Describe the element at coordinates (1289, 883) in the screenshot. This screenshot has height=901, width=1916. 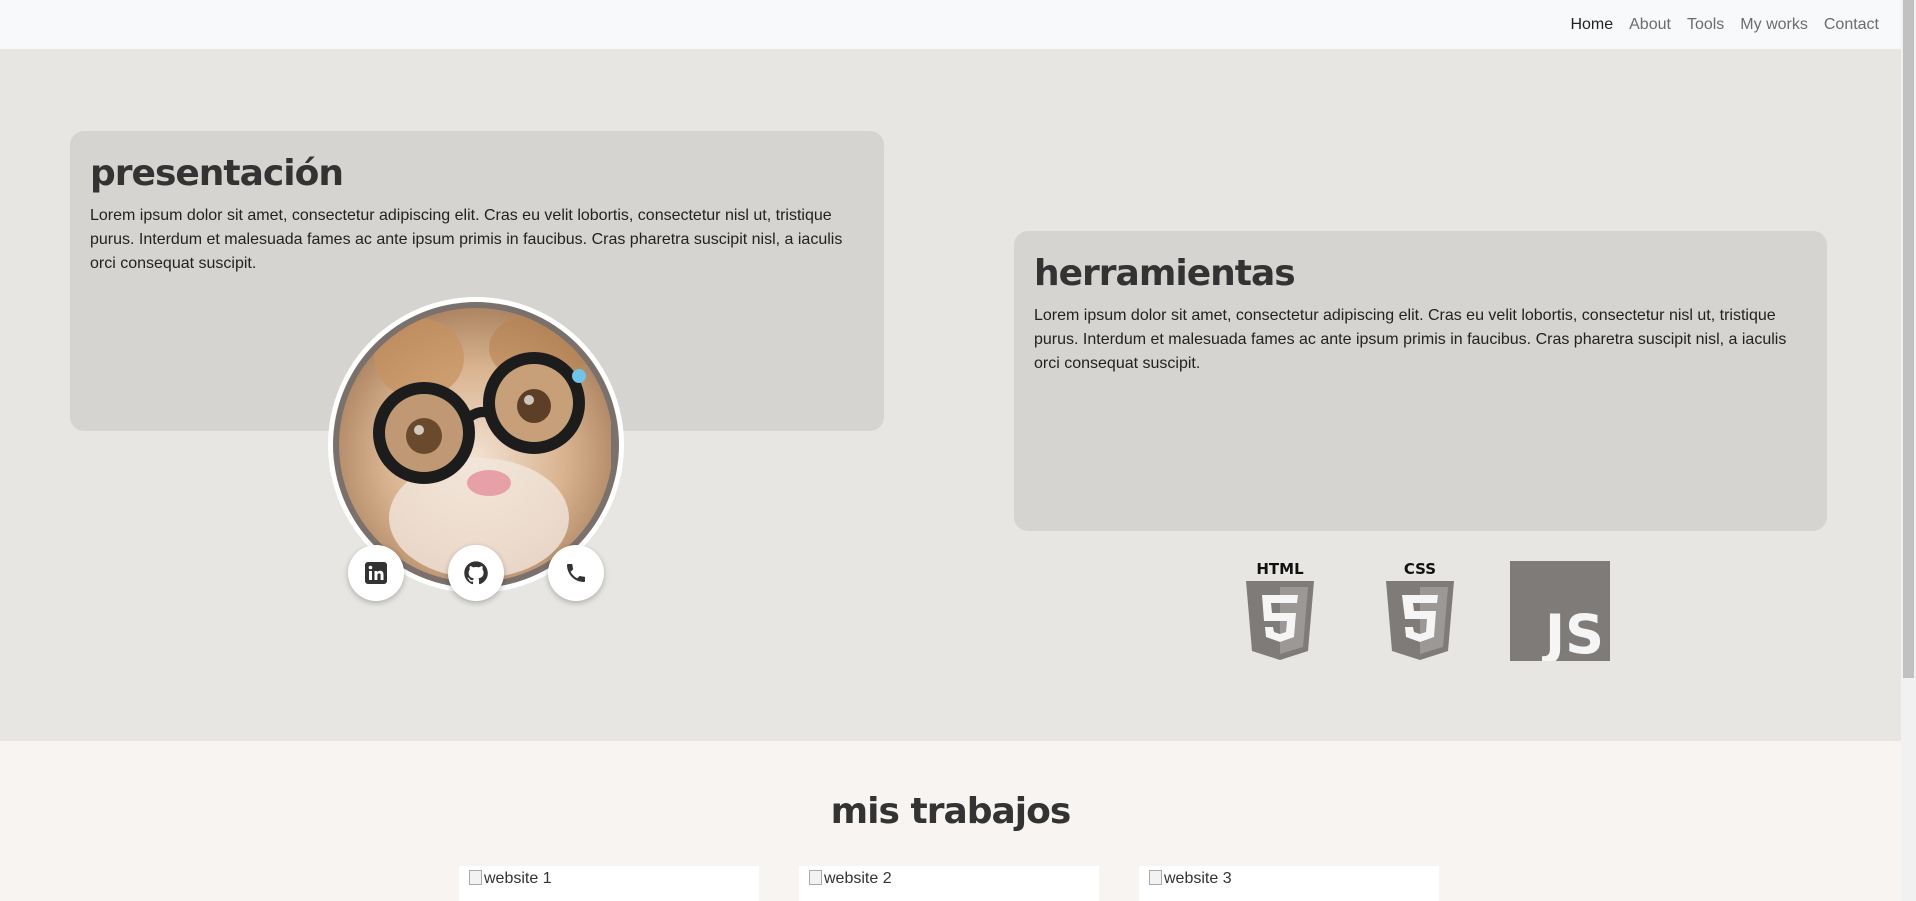
I see `work-card-3: website 3` at that location.